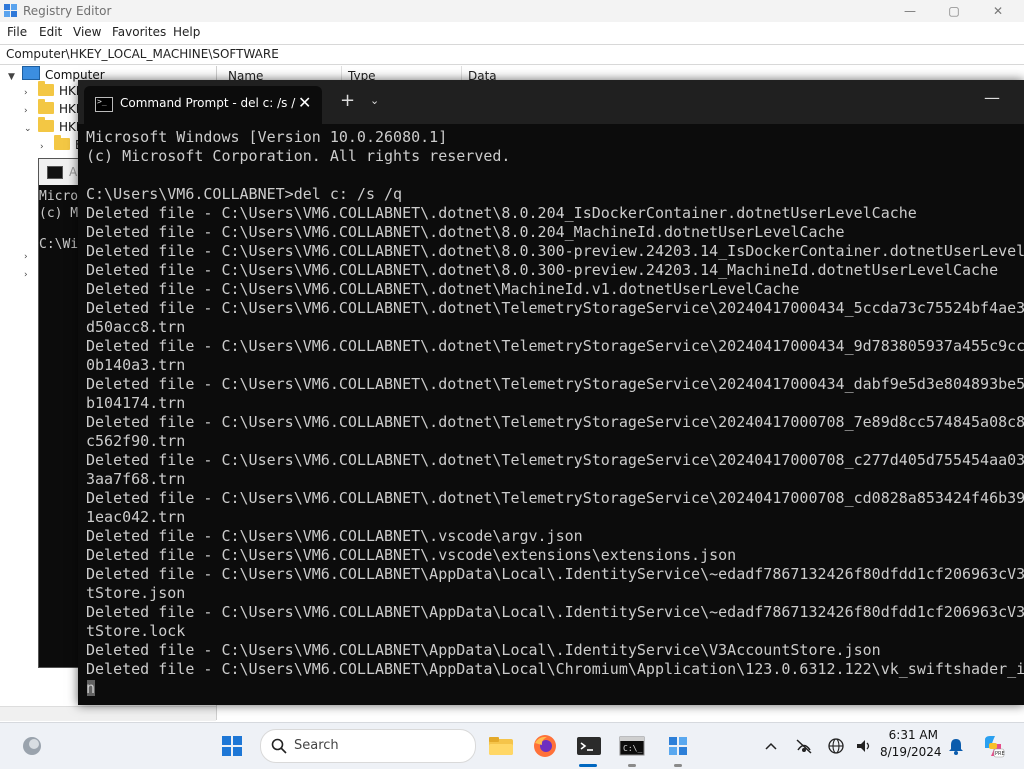 Image resolution: width=1024 pixels, height=769 pixels. I want to click on menu-help: Help, so click(186, 32).